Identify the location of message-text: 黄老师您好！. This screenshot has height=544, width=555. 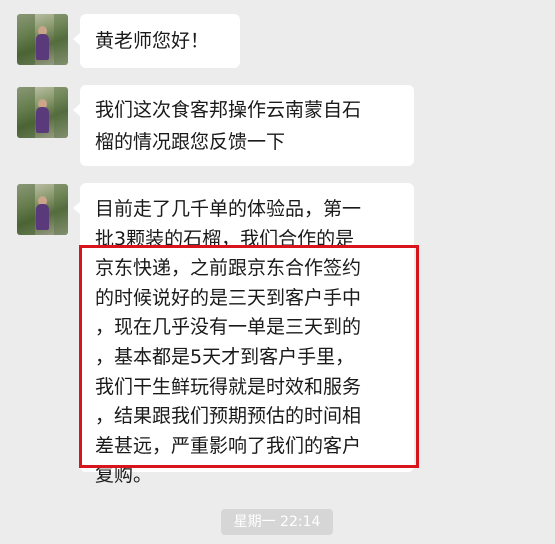
(152, 41).